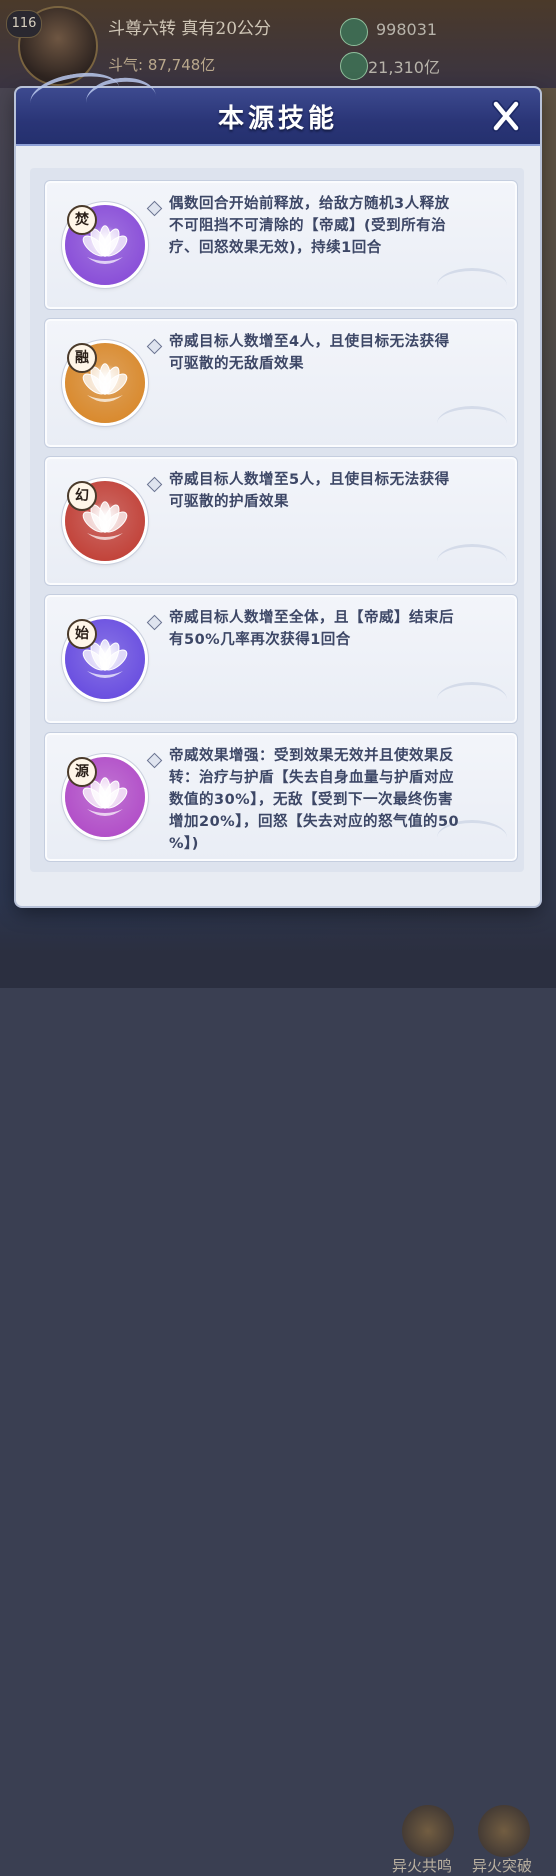 The image size is (556, 1876). I want to click on gem-value: 21,310亿, so click(404, 67).